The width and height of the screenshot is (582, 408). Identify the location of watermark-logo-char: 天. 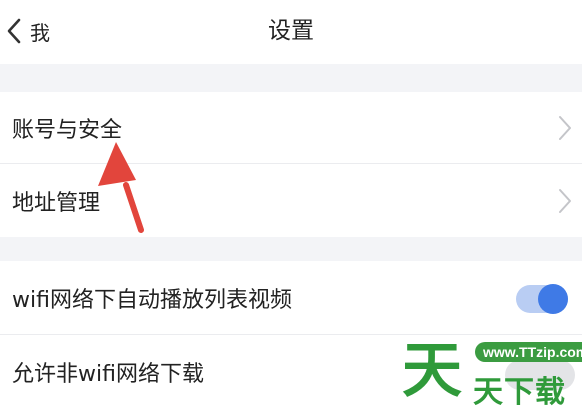
(432, 371).